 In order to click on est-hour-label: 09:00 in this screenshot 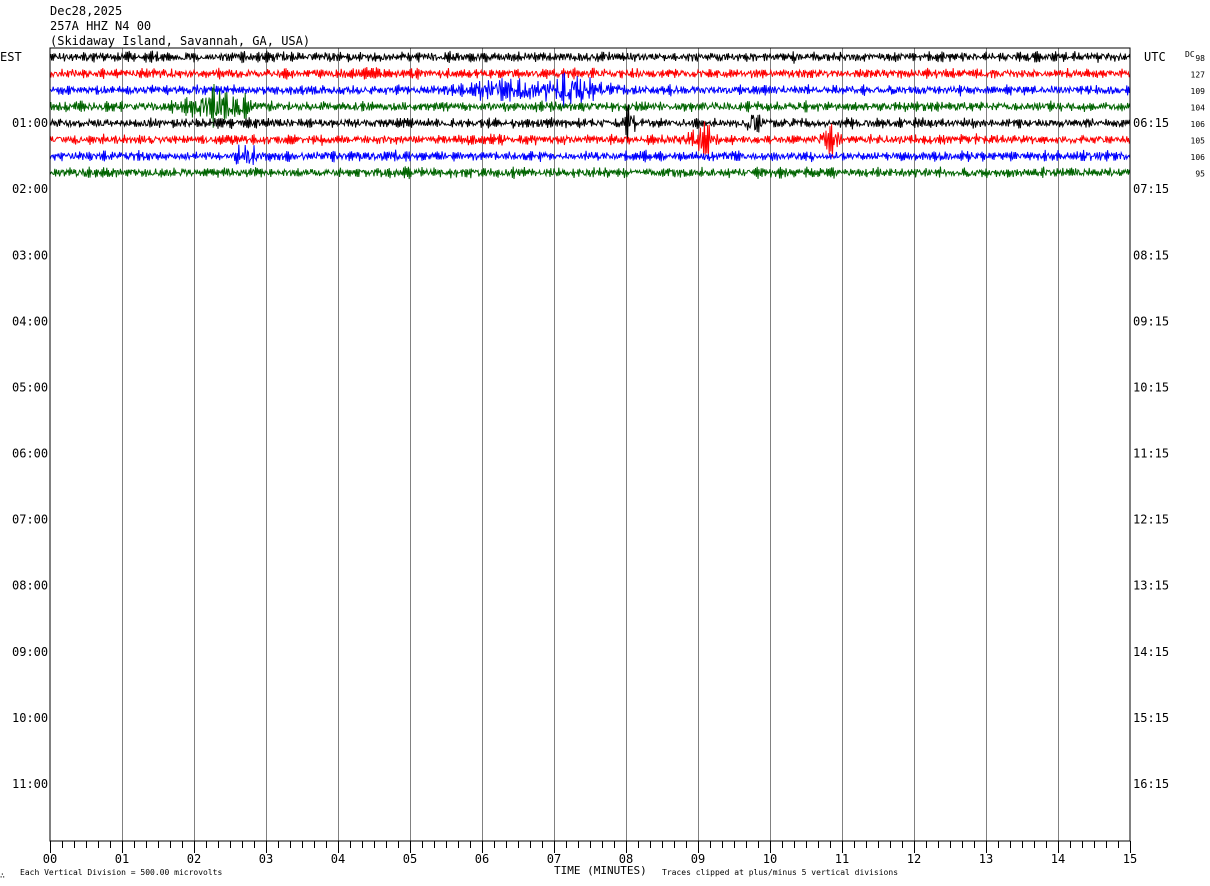, I will do `click(30, 652)`.